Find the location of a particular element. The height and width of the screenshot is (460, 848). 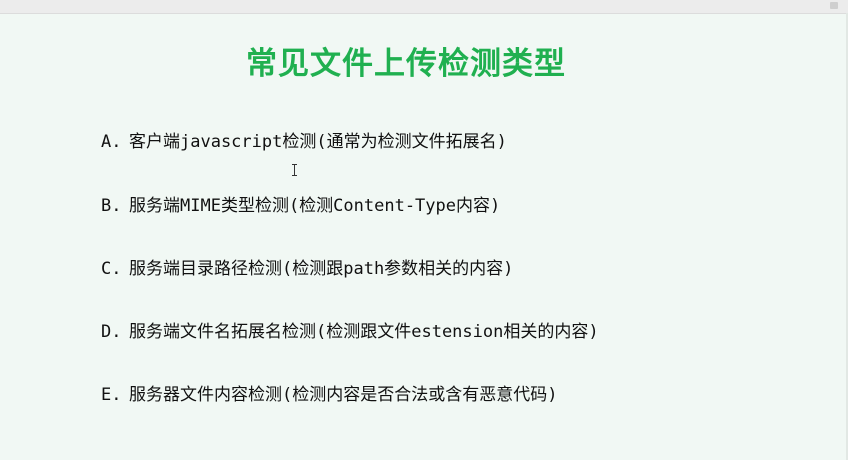

window-control-icon is located at coordinates (834, 5).